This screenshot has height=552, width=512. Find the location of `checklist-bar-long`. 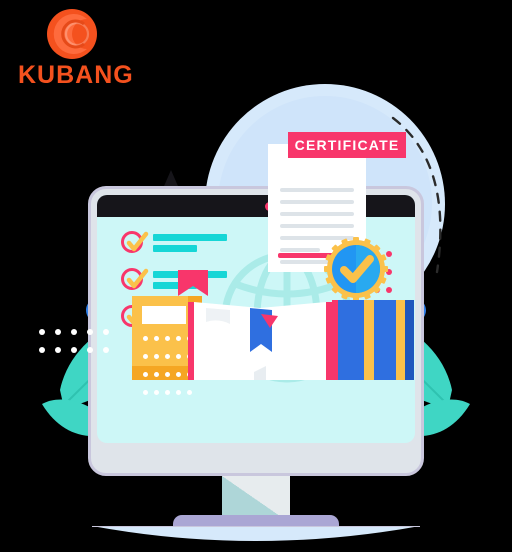

checklist-bar-long is located at coordinates (190, 237).